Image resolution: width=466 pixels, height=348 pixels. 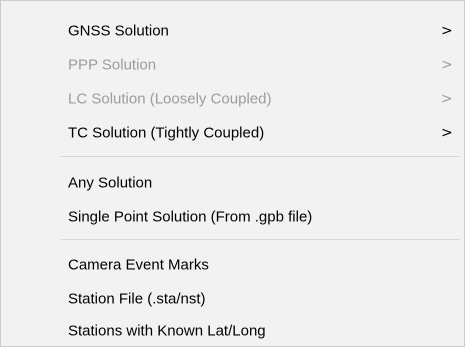 I want to click on menu-item-label: TC Solution (Tightly Coupled), so click(x=166, y=133).